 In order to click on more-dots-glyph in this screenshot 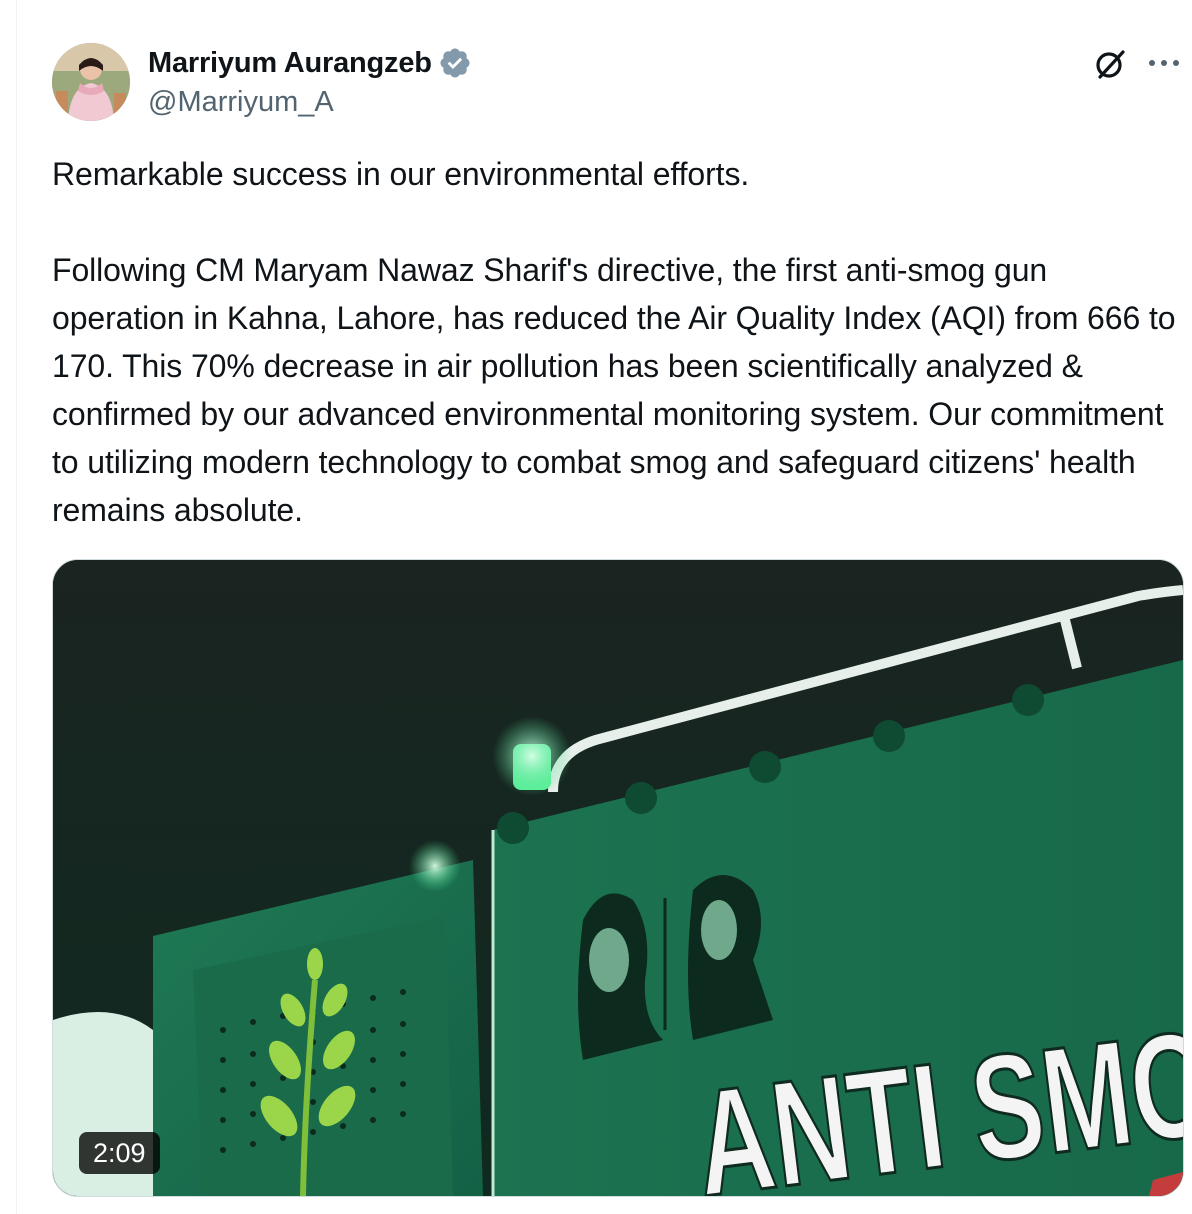, I will do `click(1164, 63)`.